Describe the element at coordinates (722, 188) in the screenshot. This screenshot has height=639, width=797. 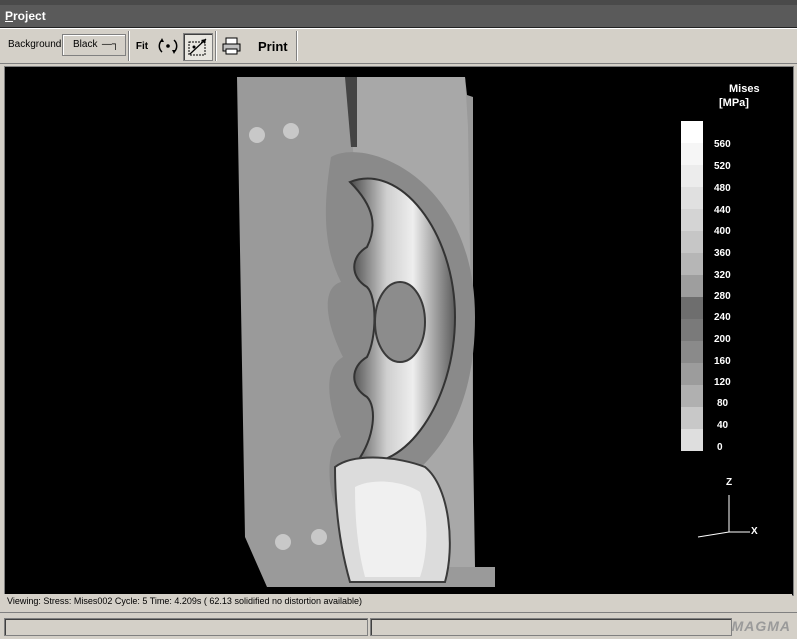
I see `legend-label: 480` at that location.